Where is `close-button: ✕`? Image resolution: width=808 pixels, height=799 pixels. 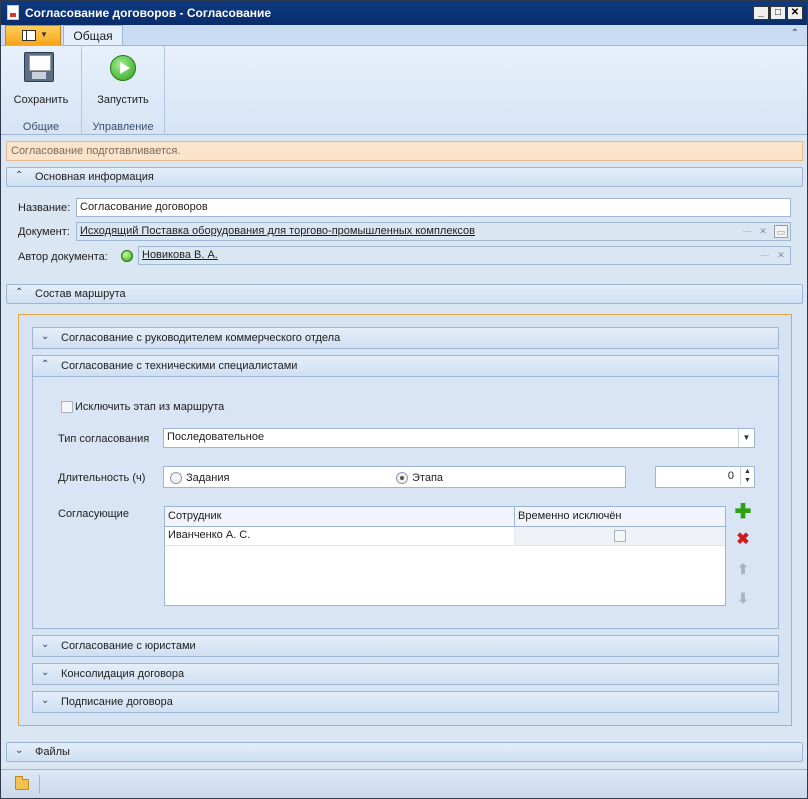
close-button: ✕ is located at coordinates (795, 13).